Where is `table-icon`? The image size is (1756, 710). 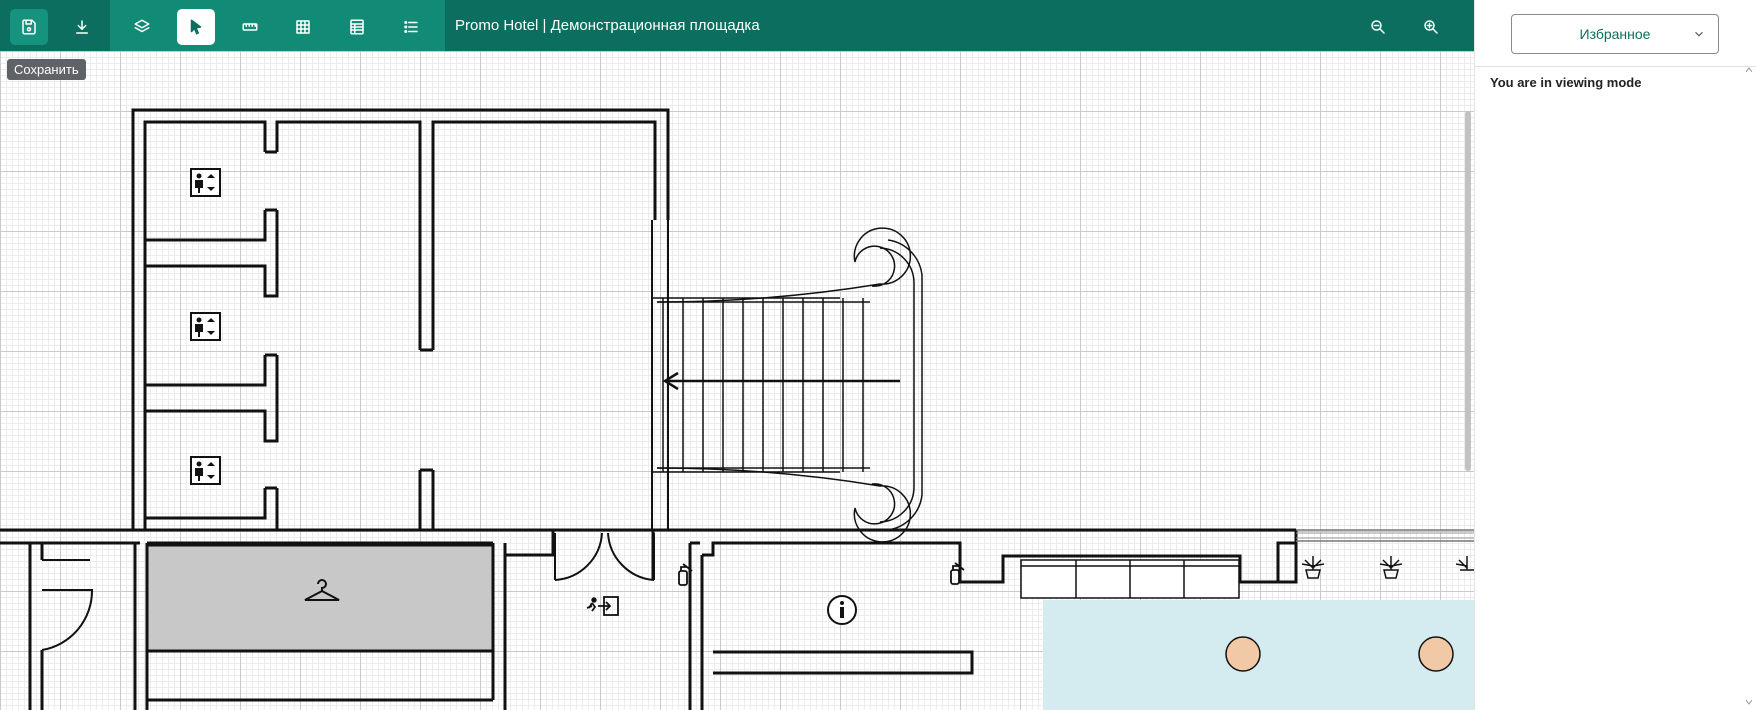 table-icon is located at coordinates (357, 27).